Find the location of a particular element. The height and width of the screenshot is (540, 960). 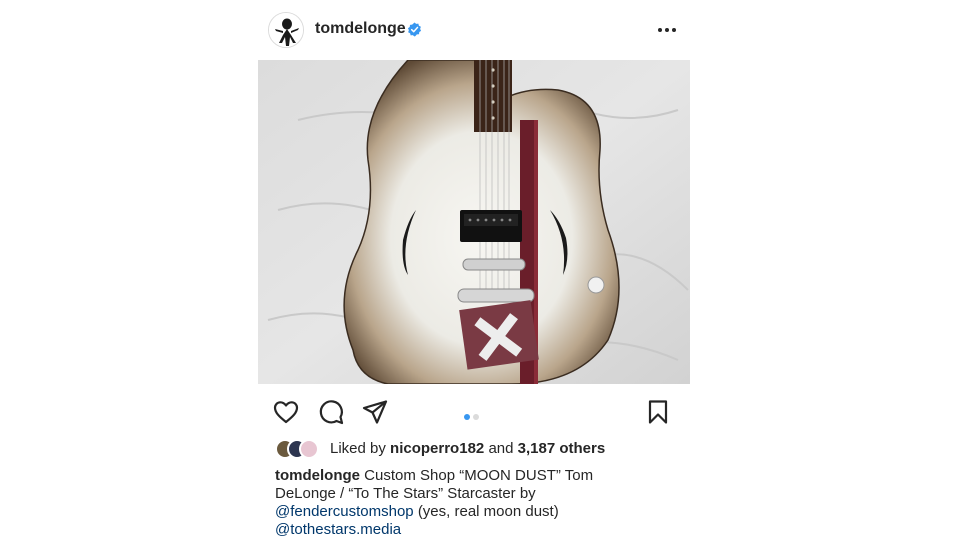

likes-connector: and is located at coordinates (501, 448).